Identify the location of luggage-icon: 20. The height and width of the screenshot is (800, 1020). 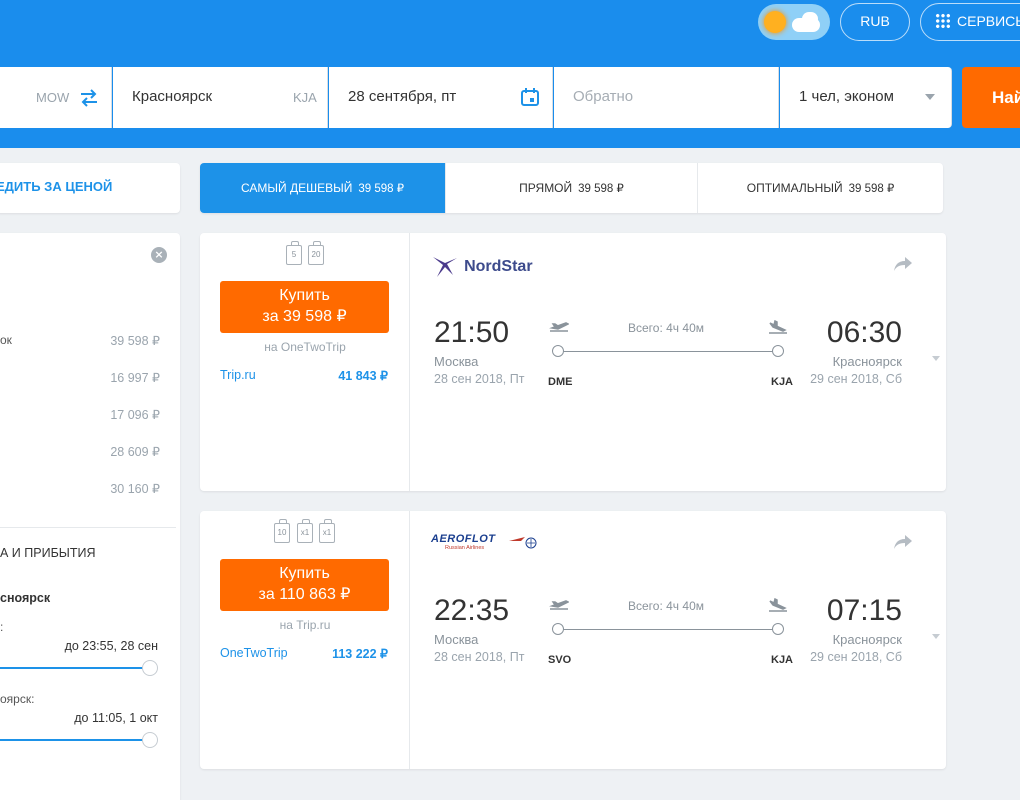
(316, 253).